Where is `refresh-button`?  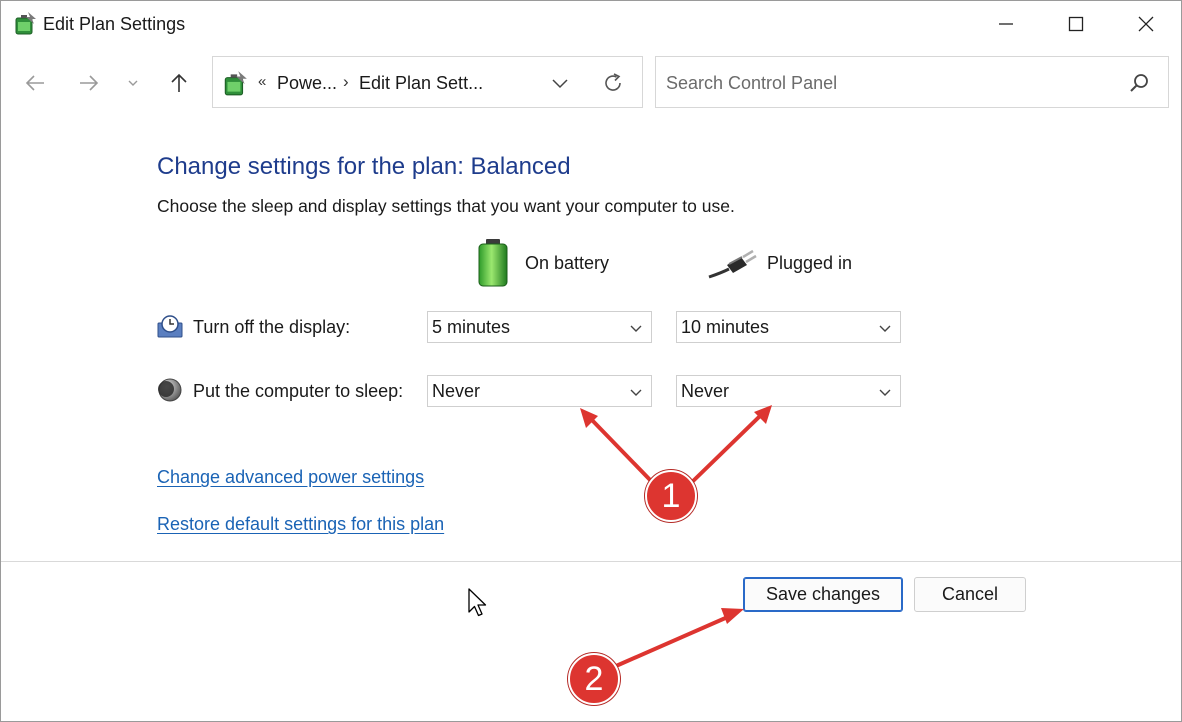 refresh-button is located at coordinates (613, 83).